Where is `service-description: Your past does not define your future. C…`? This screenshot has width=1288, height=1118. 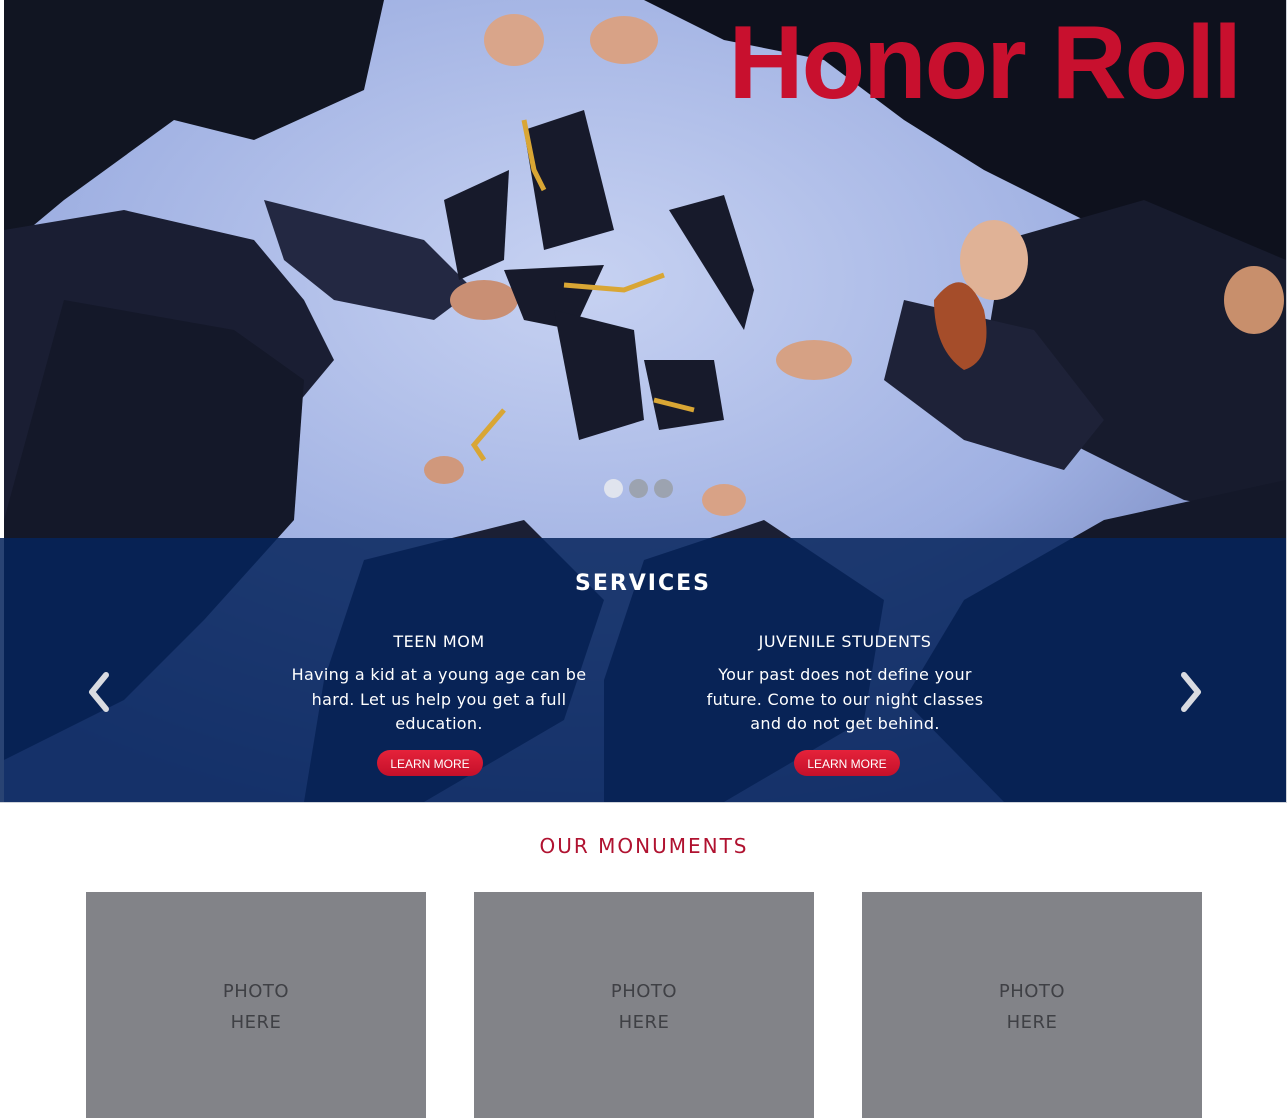 service-description: Your past does not define your future. C… is located at coordinates (845, 699).